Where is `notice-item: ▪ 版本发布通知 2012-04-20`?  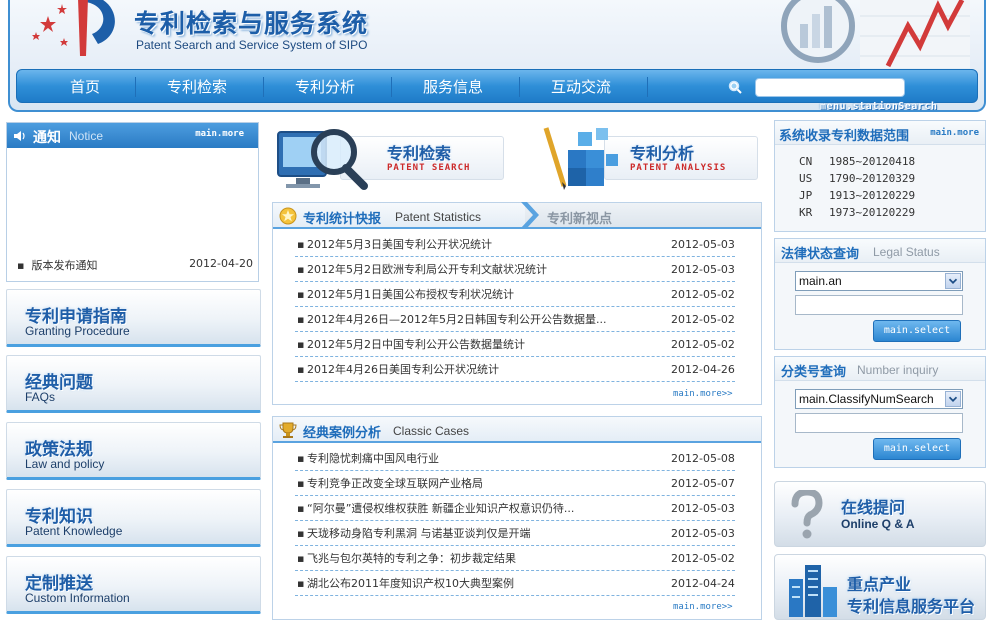
notice-item: ▪ 版本发布通知 2012-04-20 is located at coordinates (135, 265).